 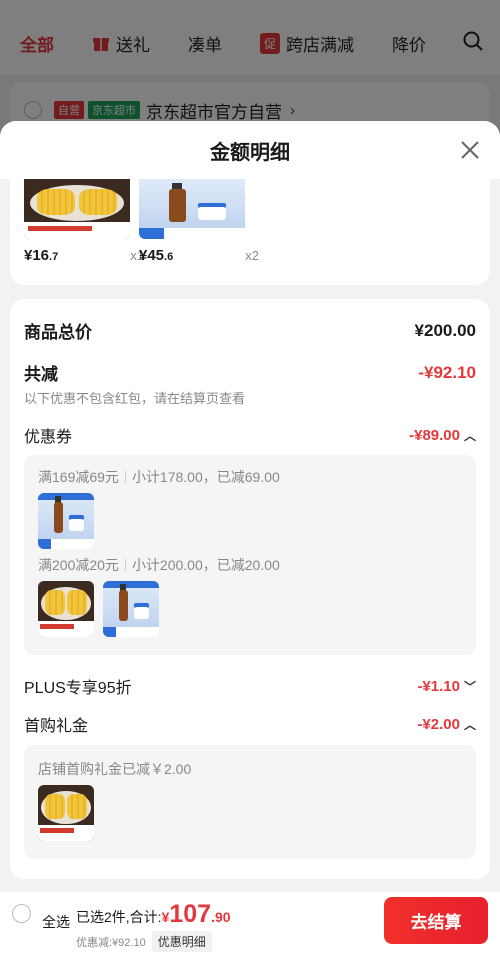 I want to click on coupon-row: 优惠券 -¥89.00 ︿, so click(x=250, y=435).